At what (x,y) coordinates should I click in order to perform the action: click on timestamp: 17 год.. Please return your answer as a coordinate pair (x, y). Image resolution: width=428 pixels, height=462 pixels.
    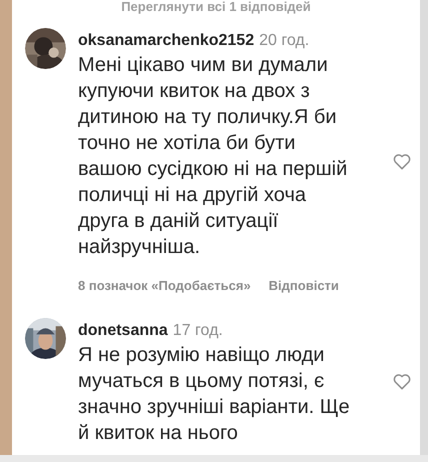
    Looking at the image, I should click on (197, 330).